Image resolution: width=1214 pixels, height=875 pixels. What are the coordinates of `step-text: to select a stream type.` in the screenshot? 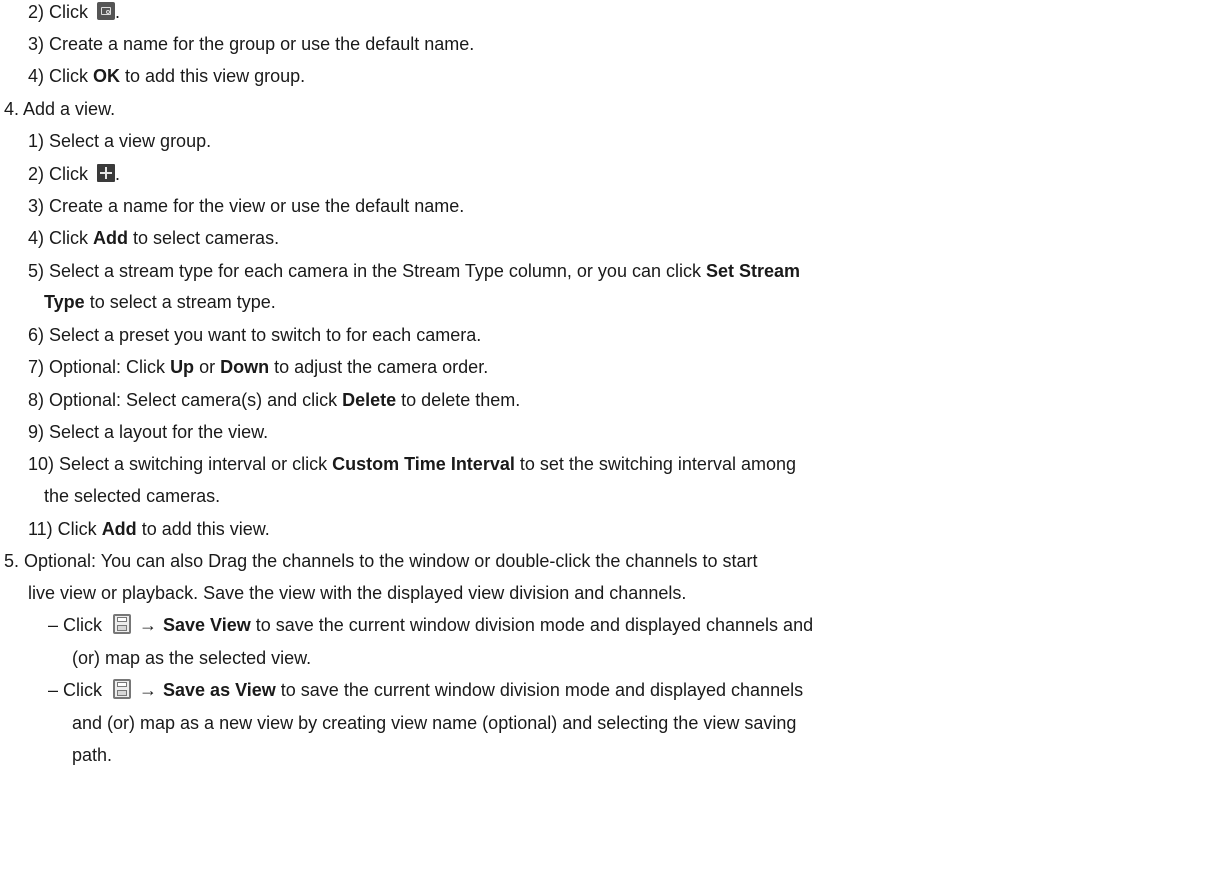 It's located at (180, 302).